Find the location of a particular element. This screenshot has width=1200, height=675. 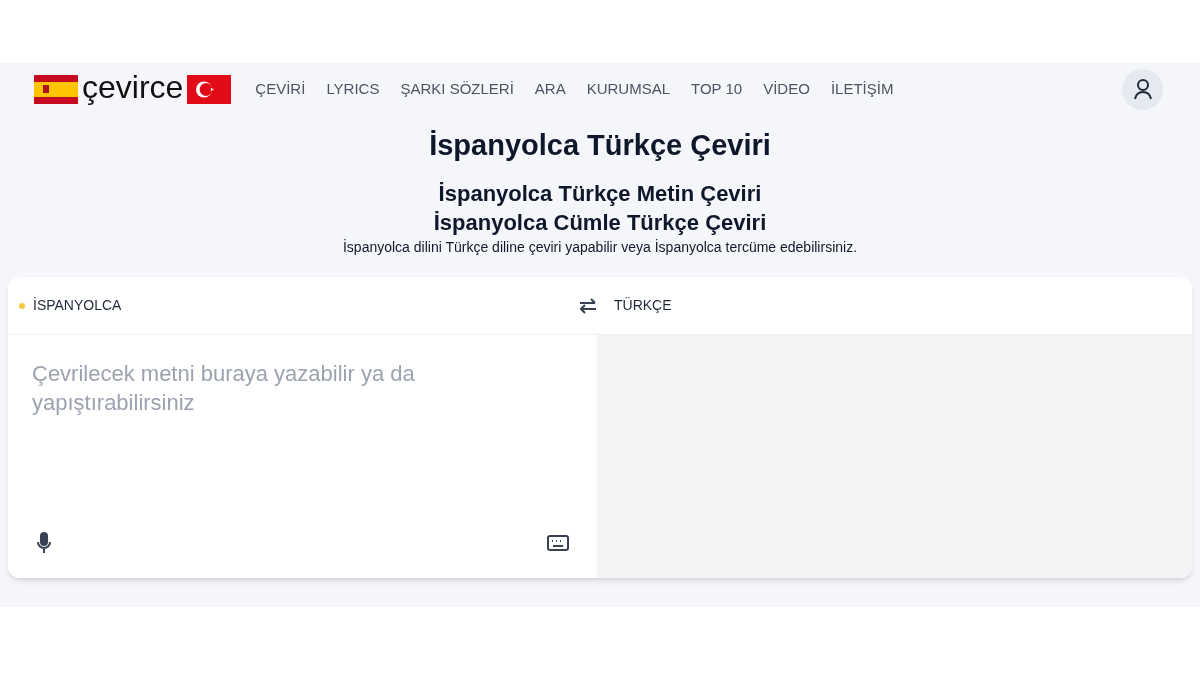

microphone-icon is located at coordinates (44, 543).